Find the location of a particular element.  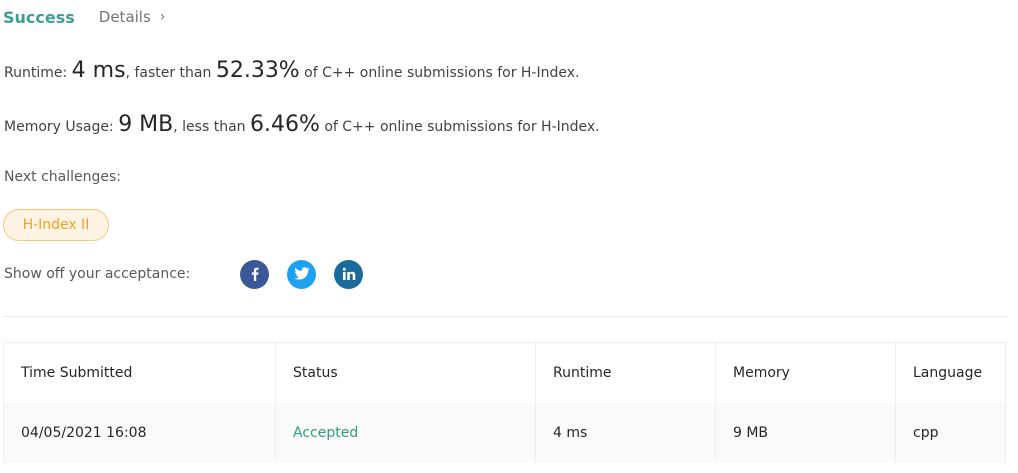

linkedin-icon is located at coordinates (348, 274).